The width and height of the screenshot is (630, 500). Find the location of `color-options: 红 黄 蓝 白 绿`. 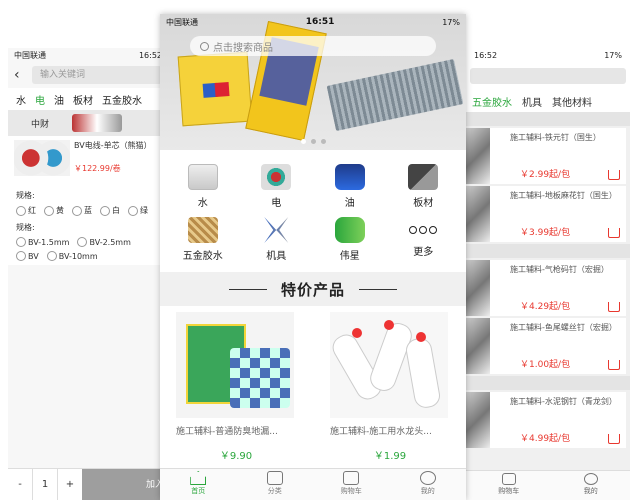

color-options: 红 黄 蓝 白 绿 is located at coordinates (88, 210).